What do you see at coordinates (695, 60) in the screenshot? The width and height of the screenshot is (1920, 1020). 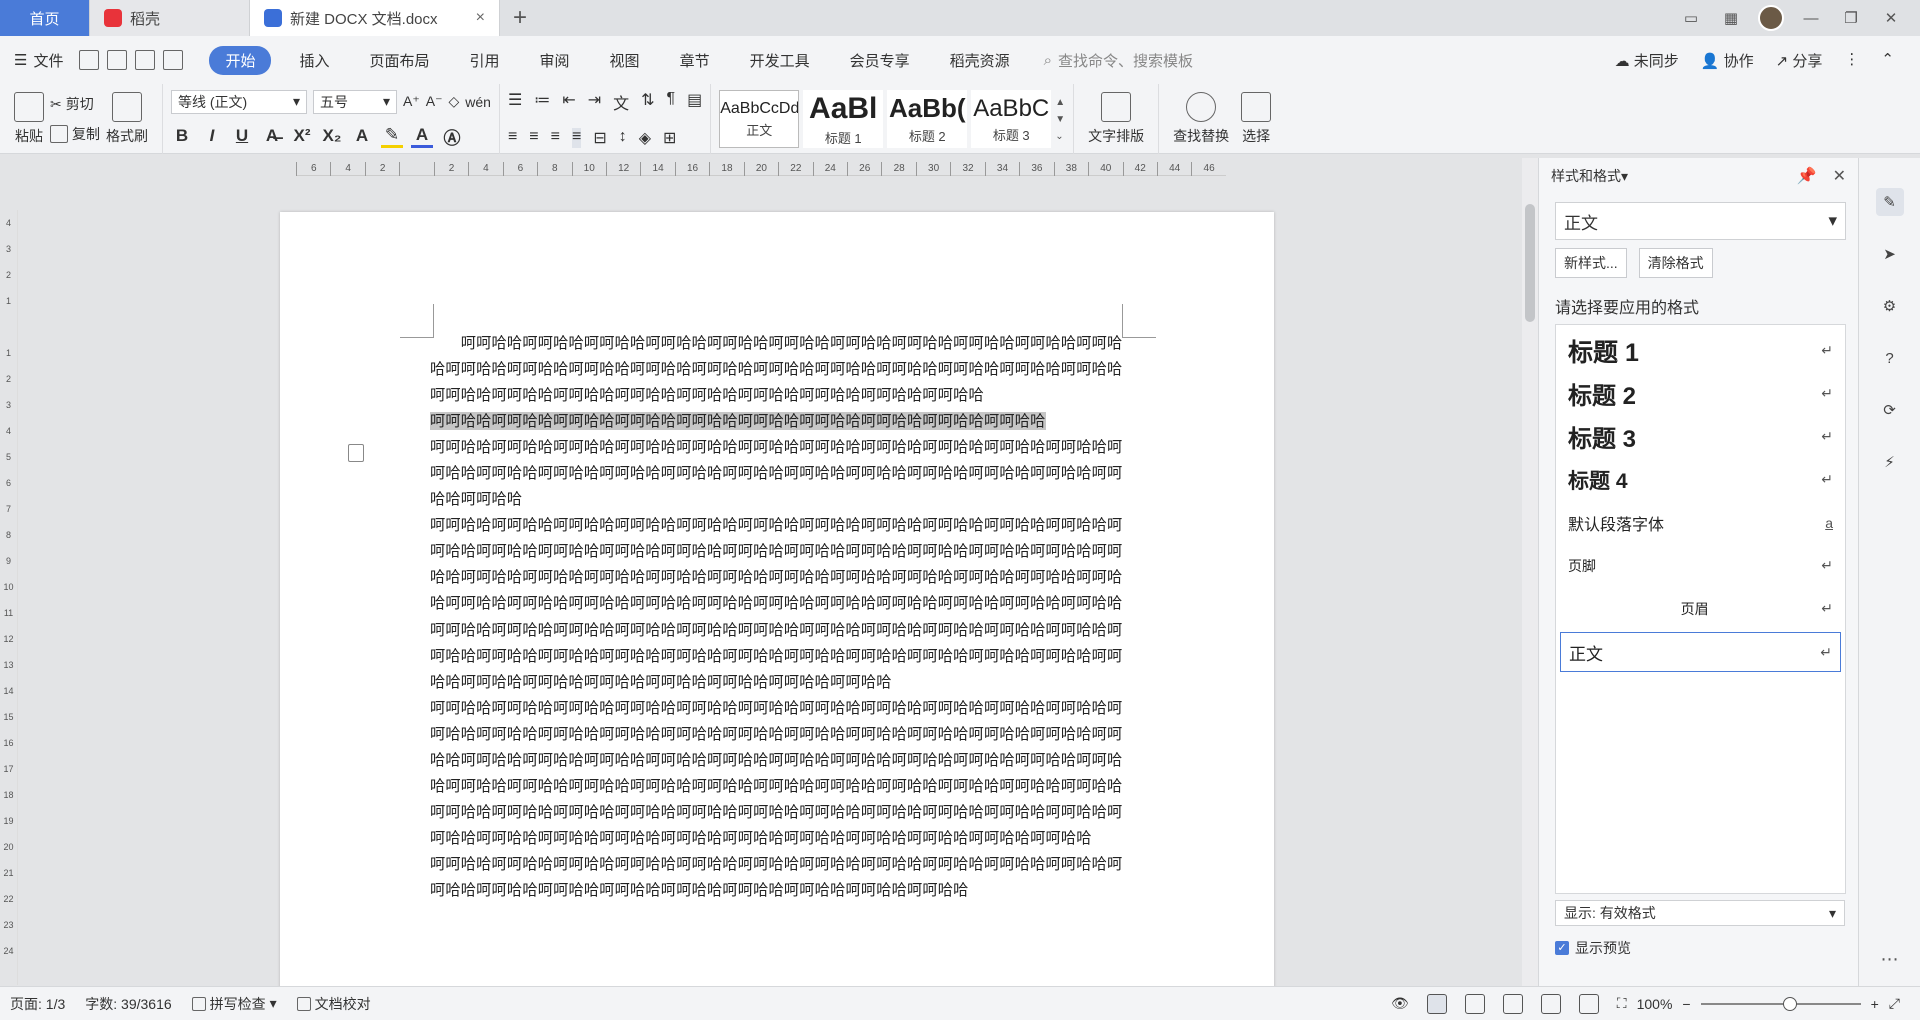 I see `tab-section: 章节` at bounding box center [695, 60].